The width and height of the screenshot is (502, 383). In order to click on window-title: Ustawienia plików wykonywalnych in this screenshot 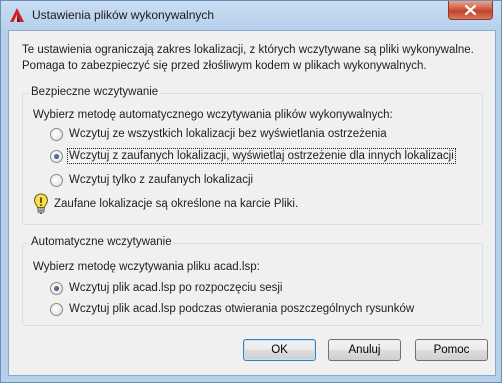, I will do `click(123, 15)`.